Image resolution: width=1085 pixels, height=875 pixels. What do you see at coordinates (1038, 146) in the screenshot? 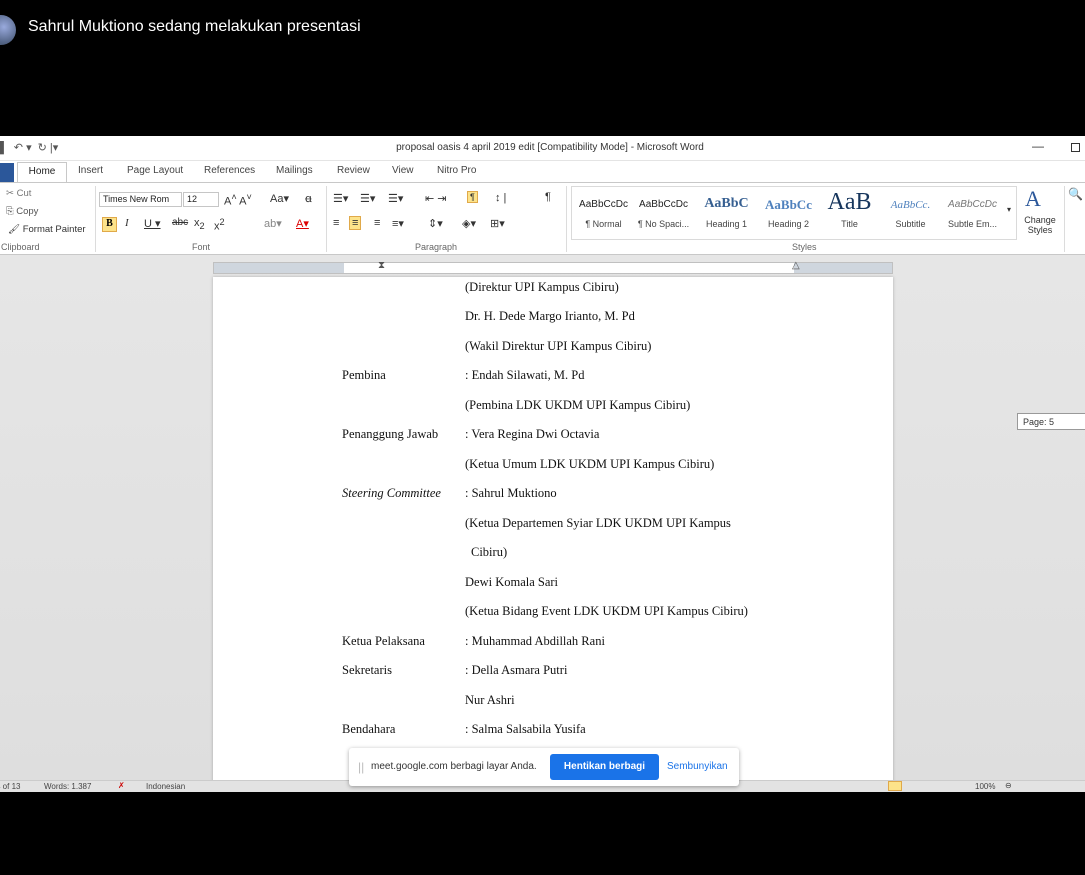
I see `minimize-button: —` at bounding box center [1038, 146].